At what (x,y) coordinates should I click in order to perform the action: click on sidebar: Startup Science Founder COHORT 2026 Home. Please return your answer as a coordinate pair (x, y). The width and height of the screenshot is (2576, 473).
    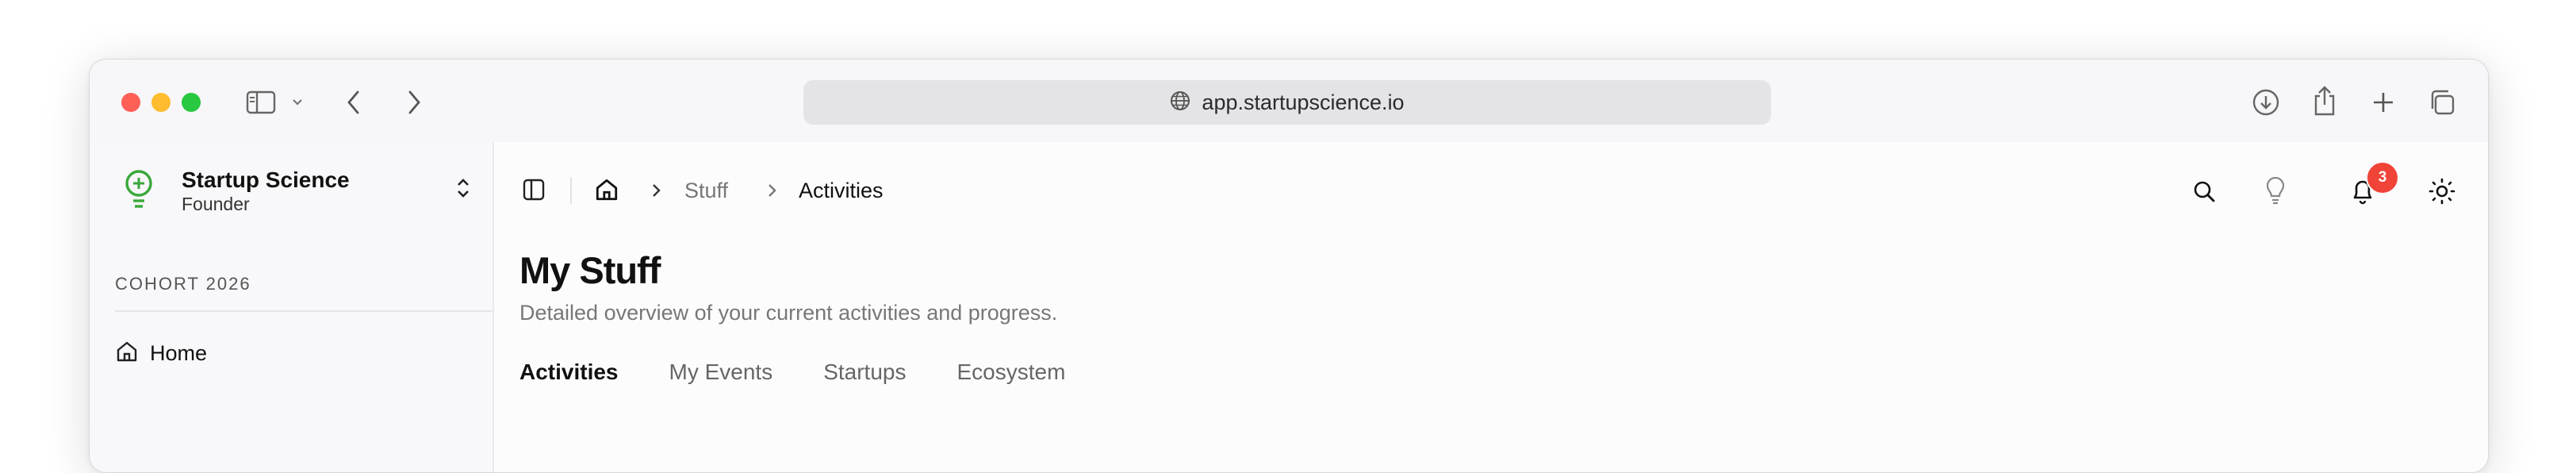
    Looking at the image, I should click on (292, 307).